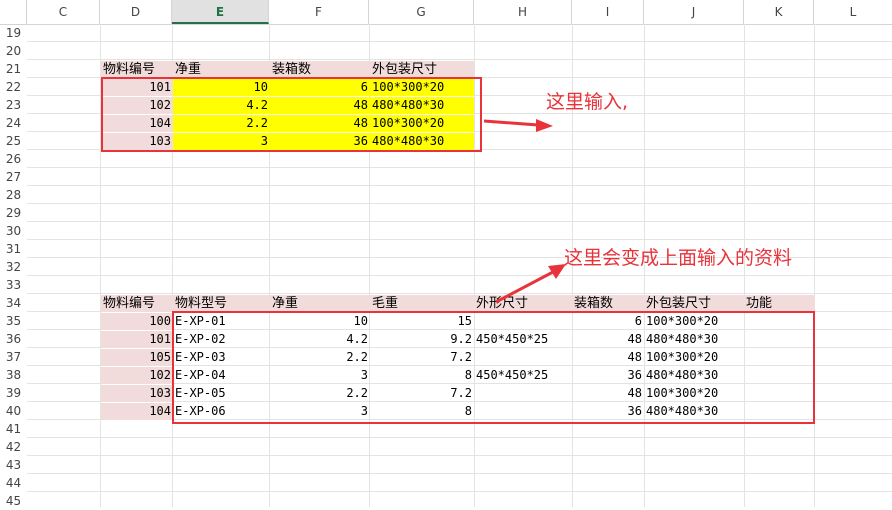 This screenshot has width=892, height=510. What do you see at coordinates (524, 211) in the screenshot?
I see `annotation-arrows` at bounding box center [524, 211].